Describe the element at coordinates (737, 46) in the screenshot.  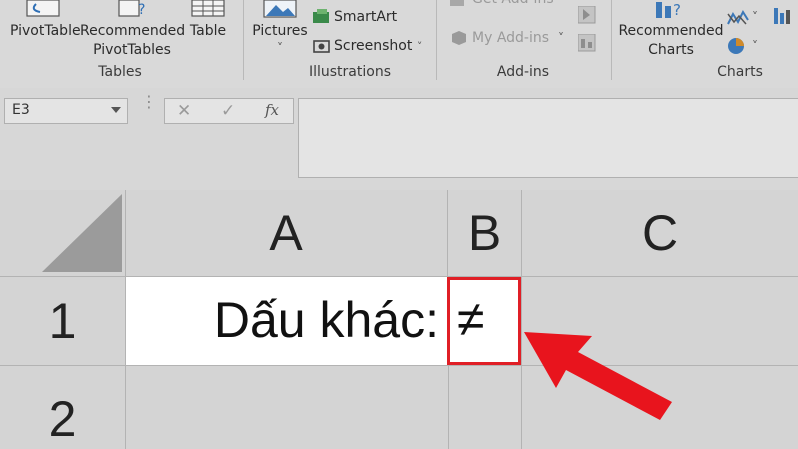
I see `pie-chart-icon` at that location.